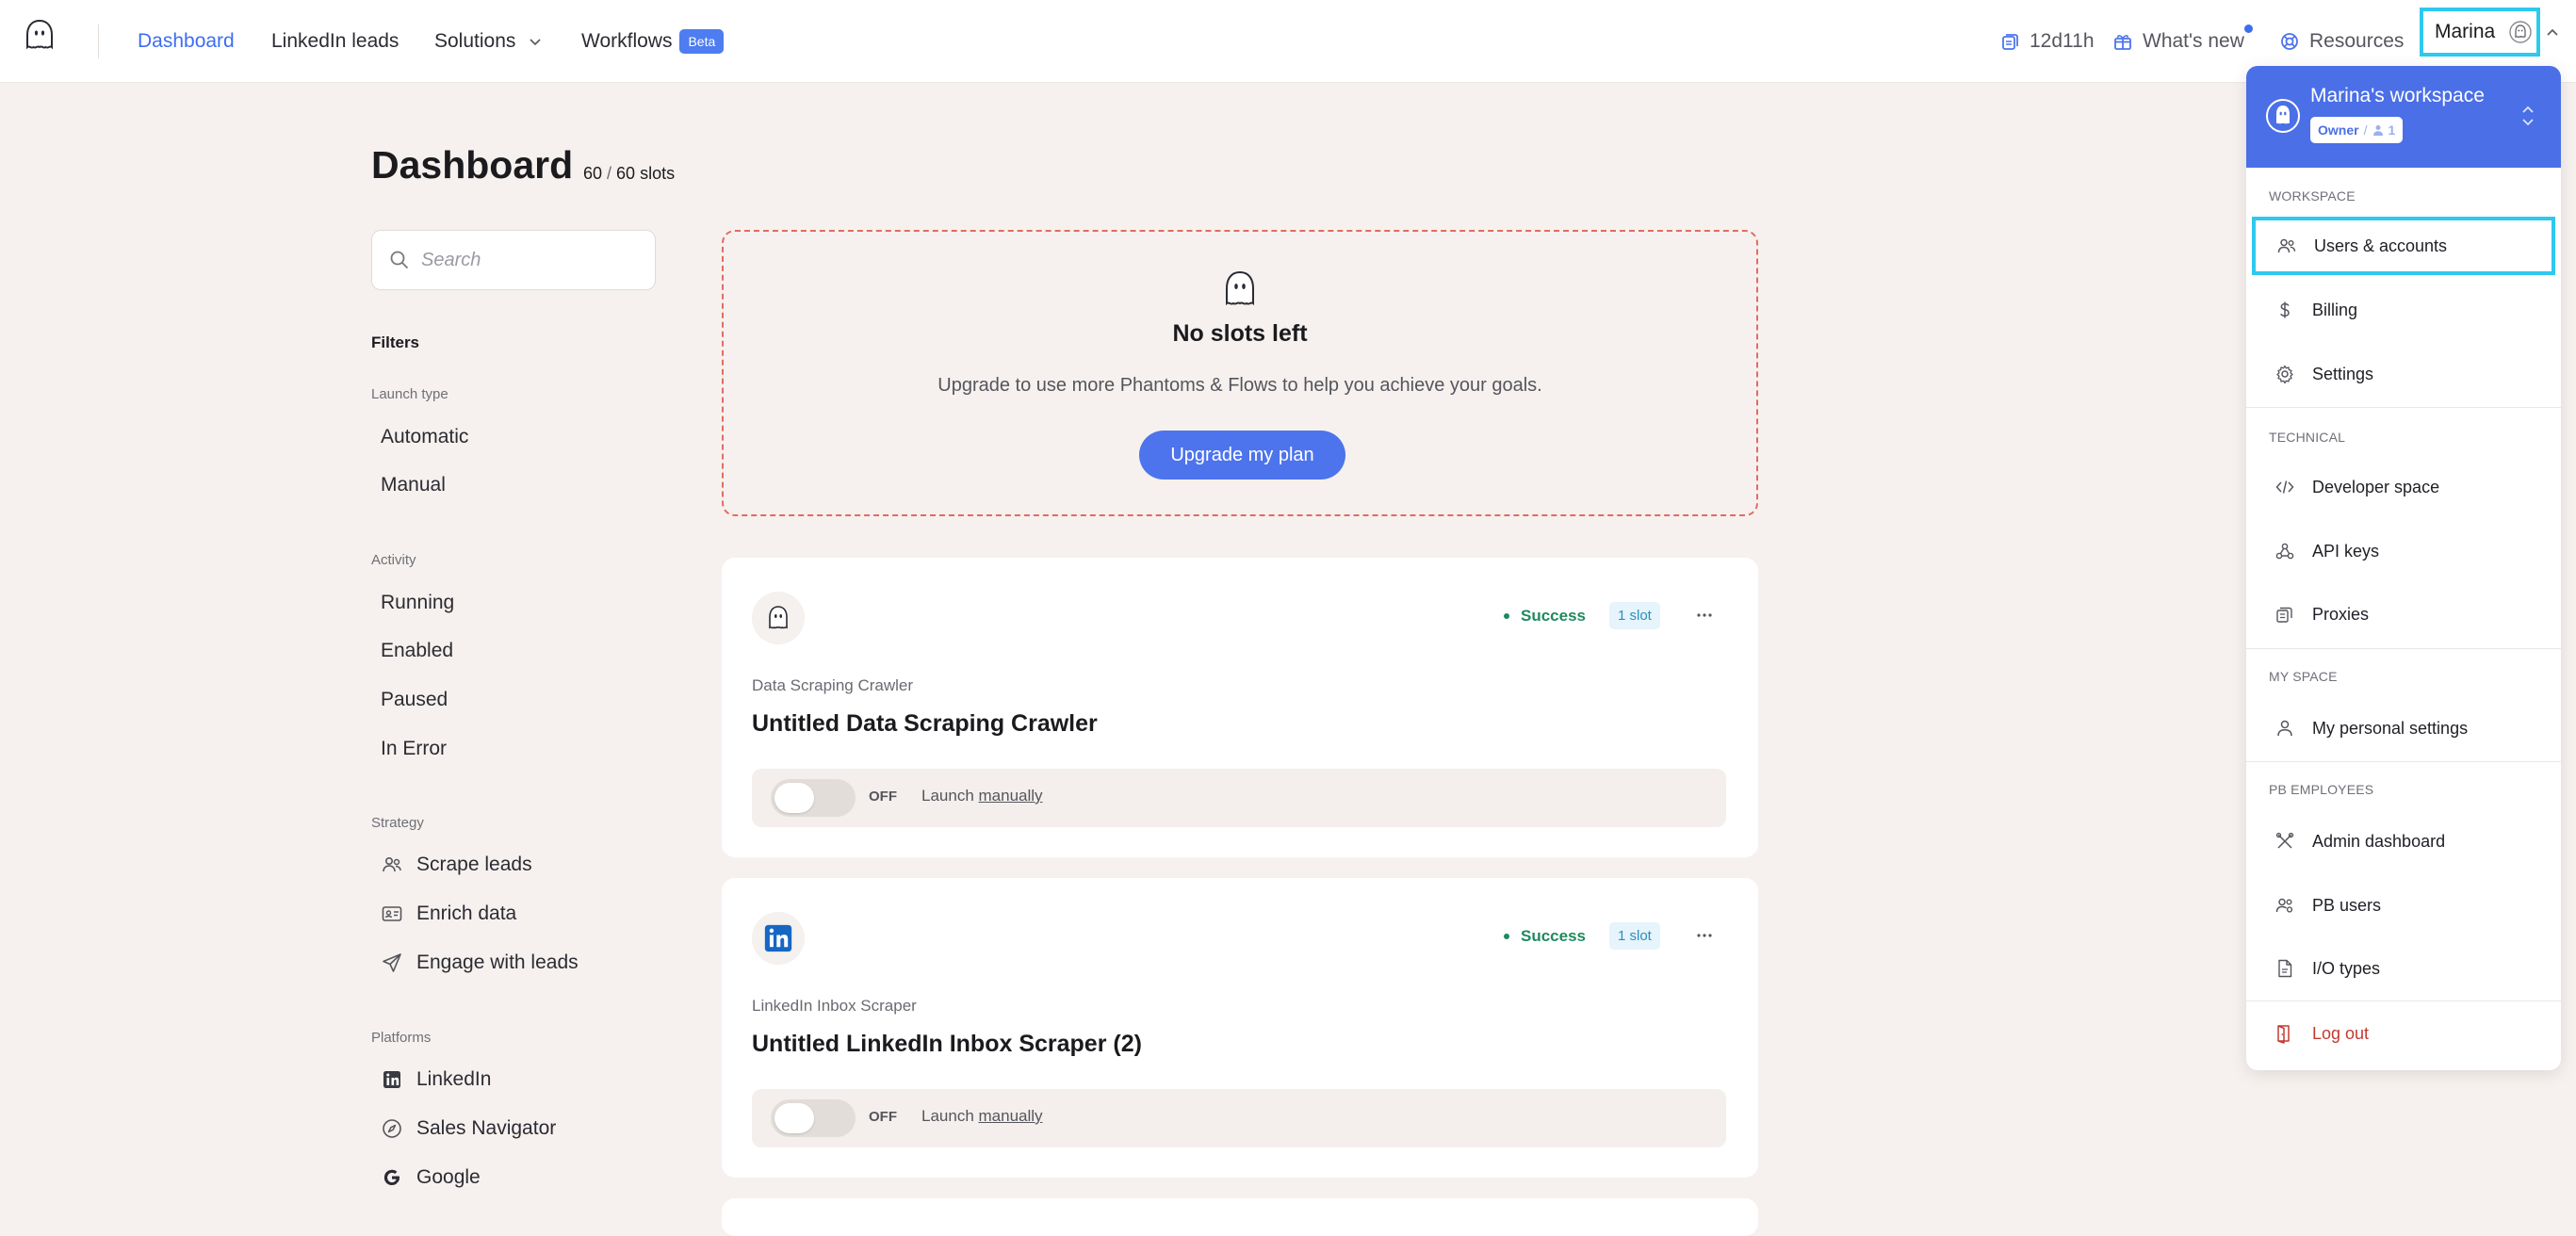 The height and width of the screenshot is (1236, 2576). Describe the element at coordinates (2552, 32) in the screenshot. I see `chevron-up-icon` at that location.